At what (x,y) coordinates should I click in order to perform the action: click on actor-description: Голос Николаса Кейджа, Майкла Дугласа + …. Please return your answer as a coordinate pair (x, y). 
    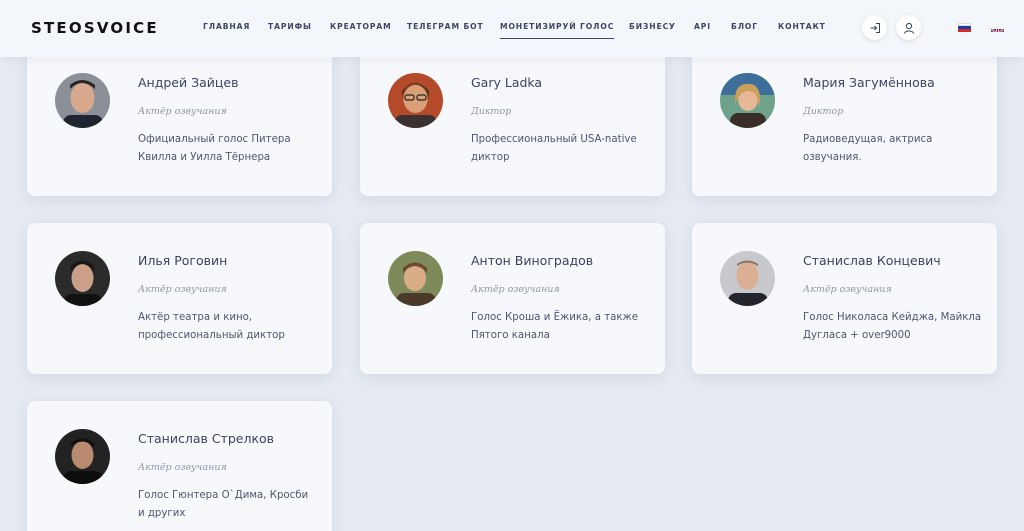
    Looking at the image, I should click on (892, 326).